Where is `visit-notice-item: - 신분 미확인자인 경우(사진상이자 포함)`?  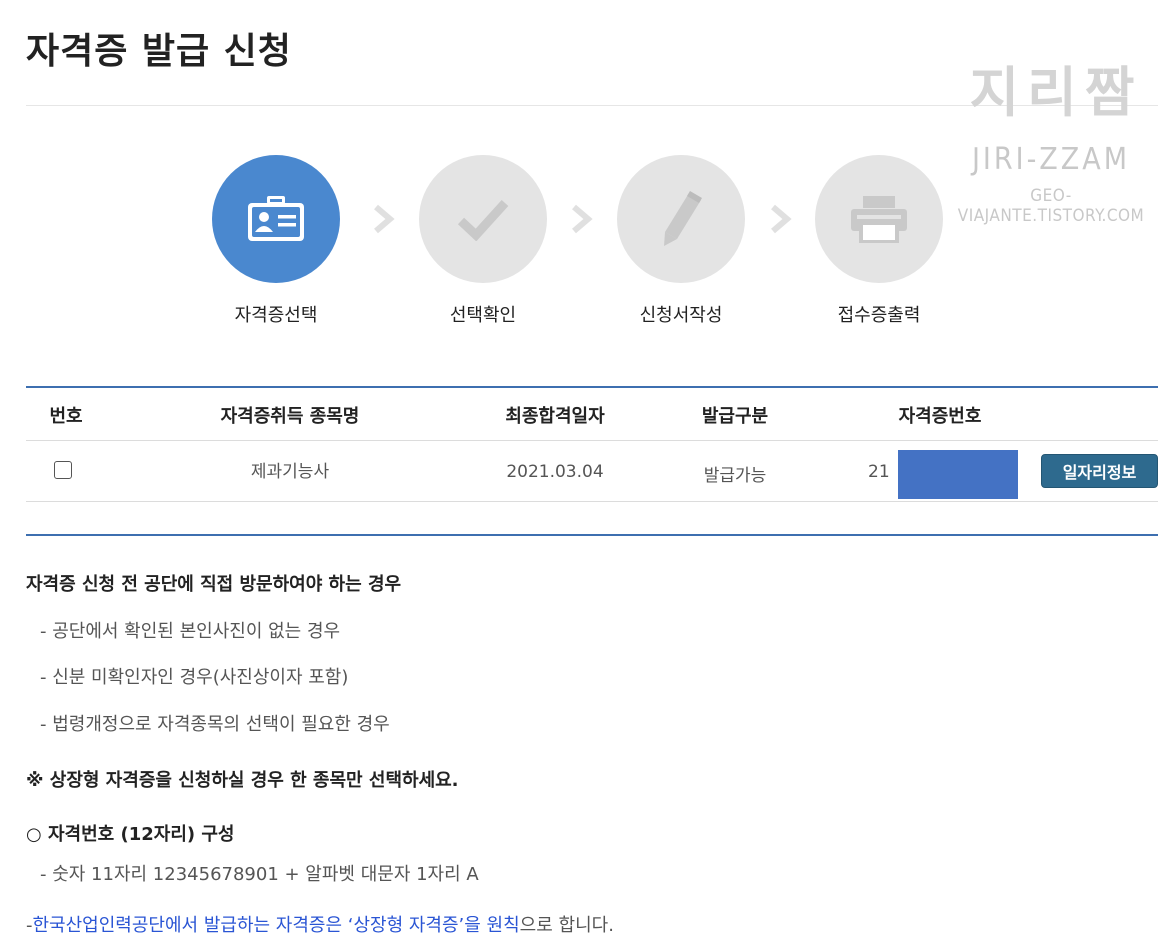 visit-notice-item: - 신분 미확인자인 경우(사진상이자 포함) is located at coordinates (194, 677).